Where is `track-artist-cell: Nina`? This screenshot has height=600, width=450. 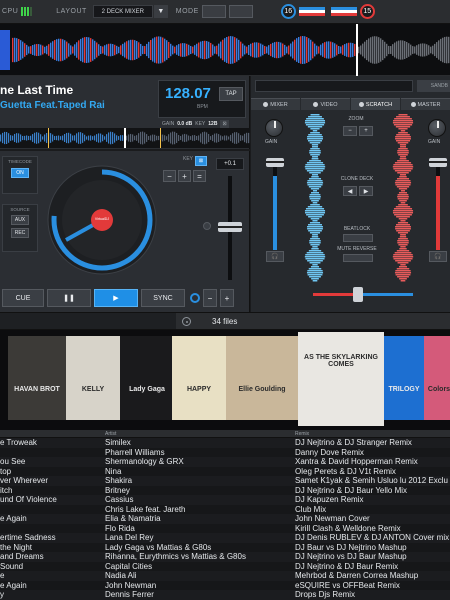
track-artist-cell: Nina is located at coordinates (113, 471).